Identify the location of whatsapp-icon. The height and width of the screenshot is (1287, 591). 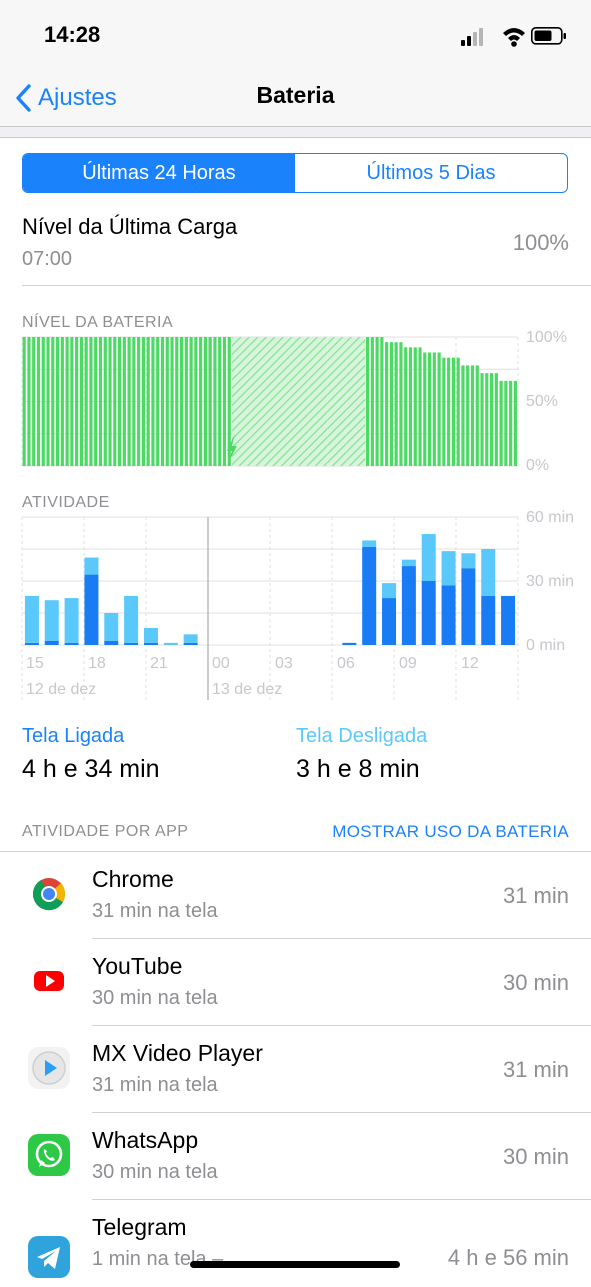
(49, 1155).